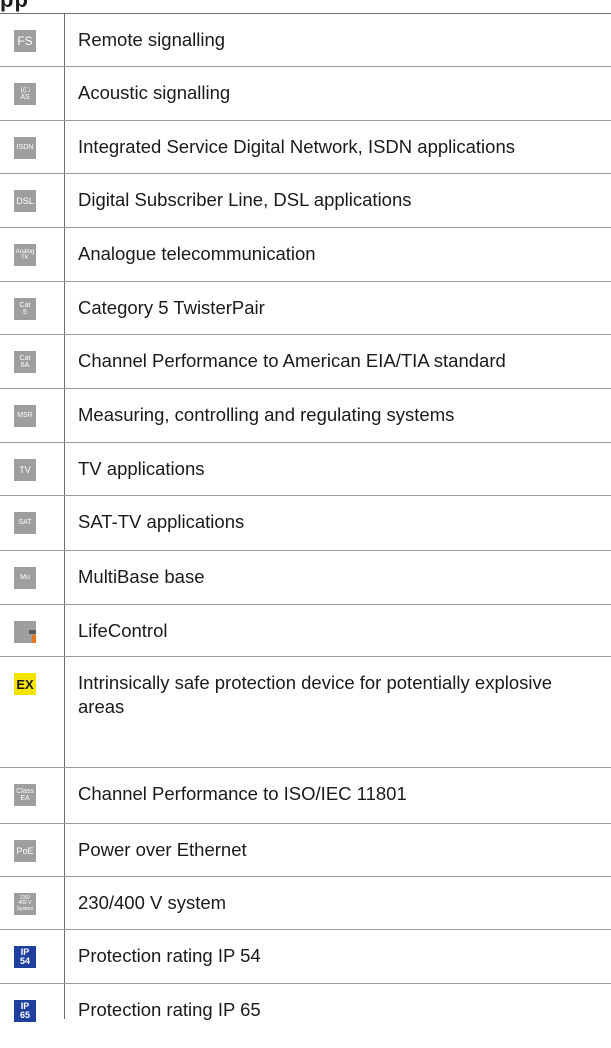 The height and width of the screenshot is (1048, 611). Describe the element at coordinates (169, 1009) in the screenshot. I see `row-label: Protection rating IP 65` at that location.